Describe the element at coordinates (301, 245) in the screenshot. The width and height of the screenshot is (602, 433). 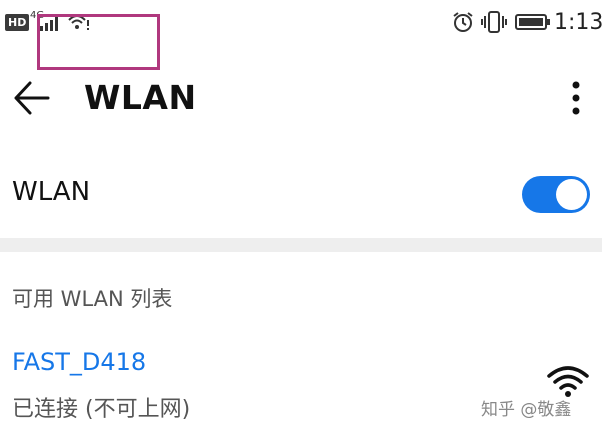
I see `section-divider` at that location.